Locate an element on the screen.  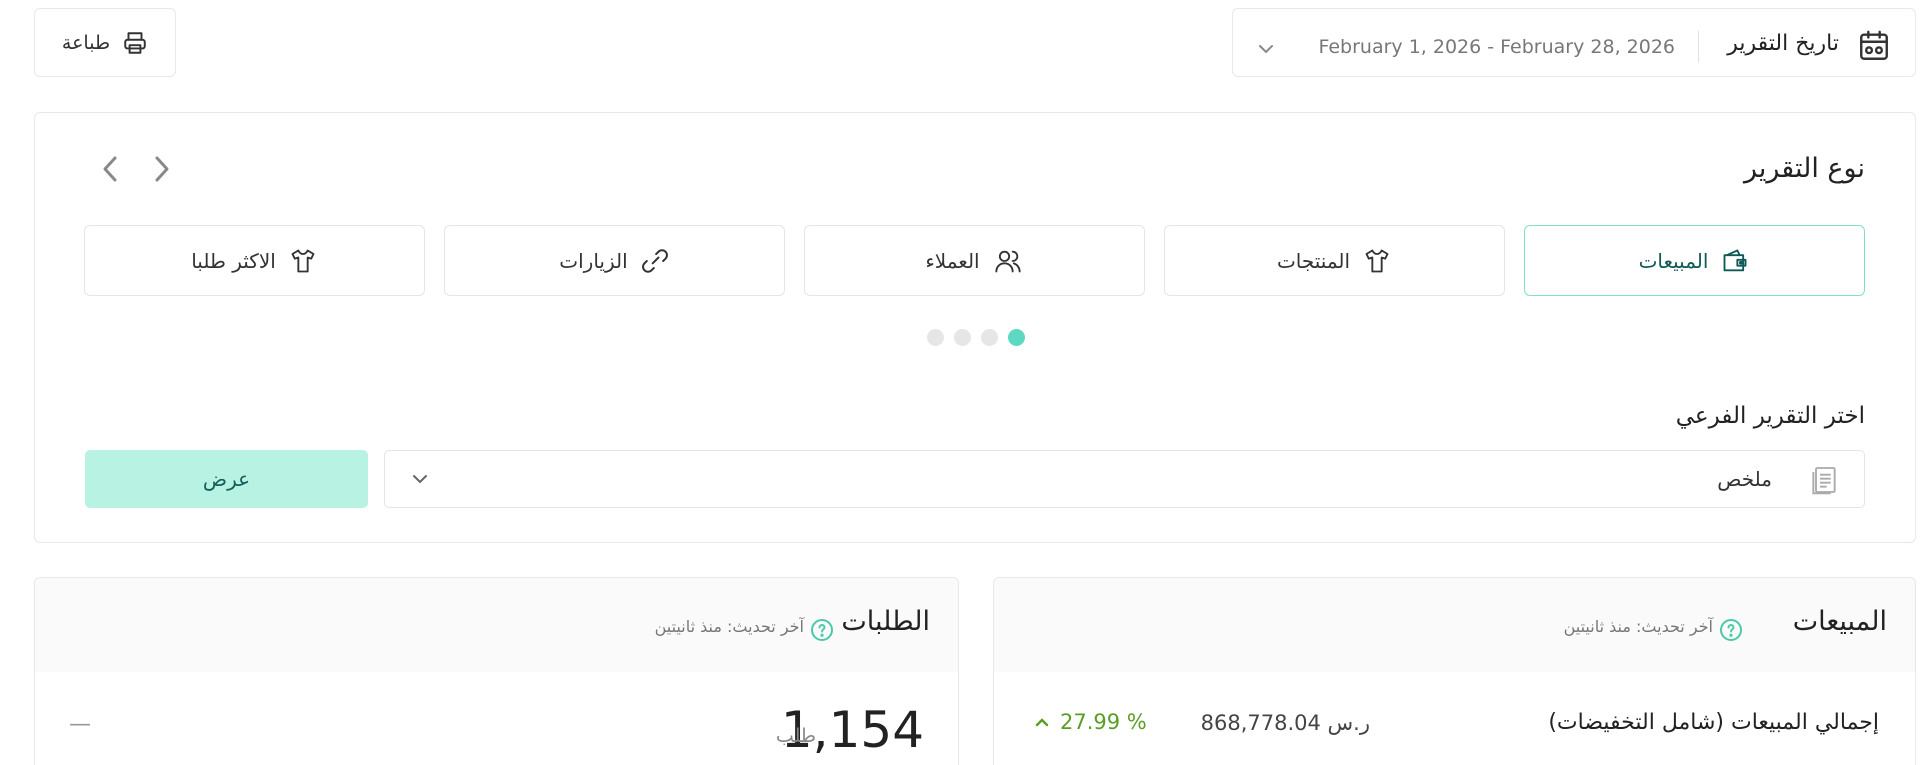
report-type-title: نوع التقرير is located at coordinates (1804, 168).